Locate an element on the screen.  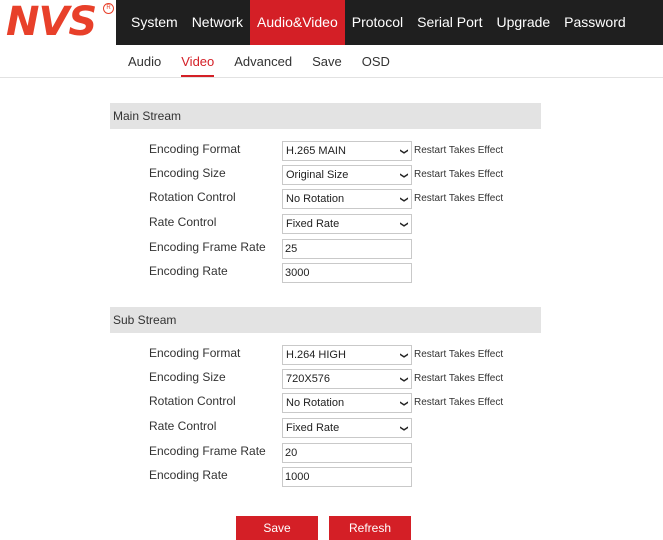
main-stream-header: Main Stream is located at coordinates (325, 116).